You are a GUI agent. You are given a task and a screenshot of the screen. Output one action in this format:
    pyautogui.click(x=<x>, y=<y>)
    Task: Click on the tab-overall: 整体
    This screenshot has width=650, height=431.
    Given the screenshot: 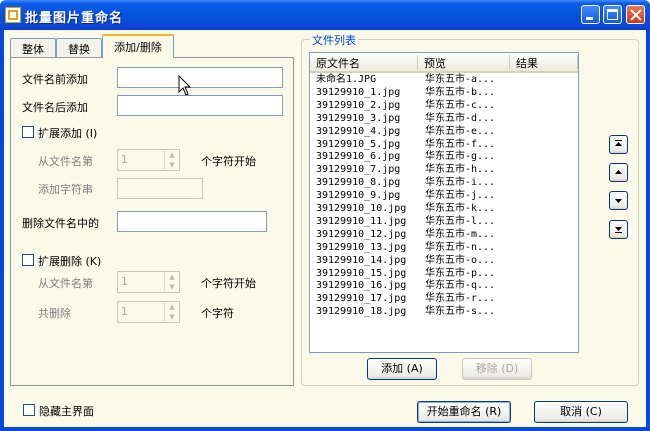 What is the action you would take?
    pyautogui.click(x=33, y=47)
    